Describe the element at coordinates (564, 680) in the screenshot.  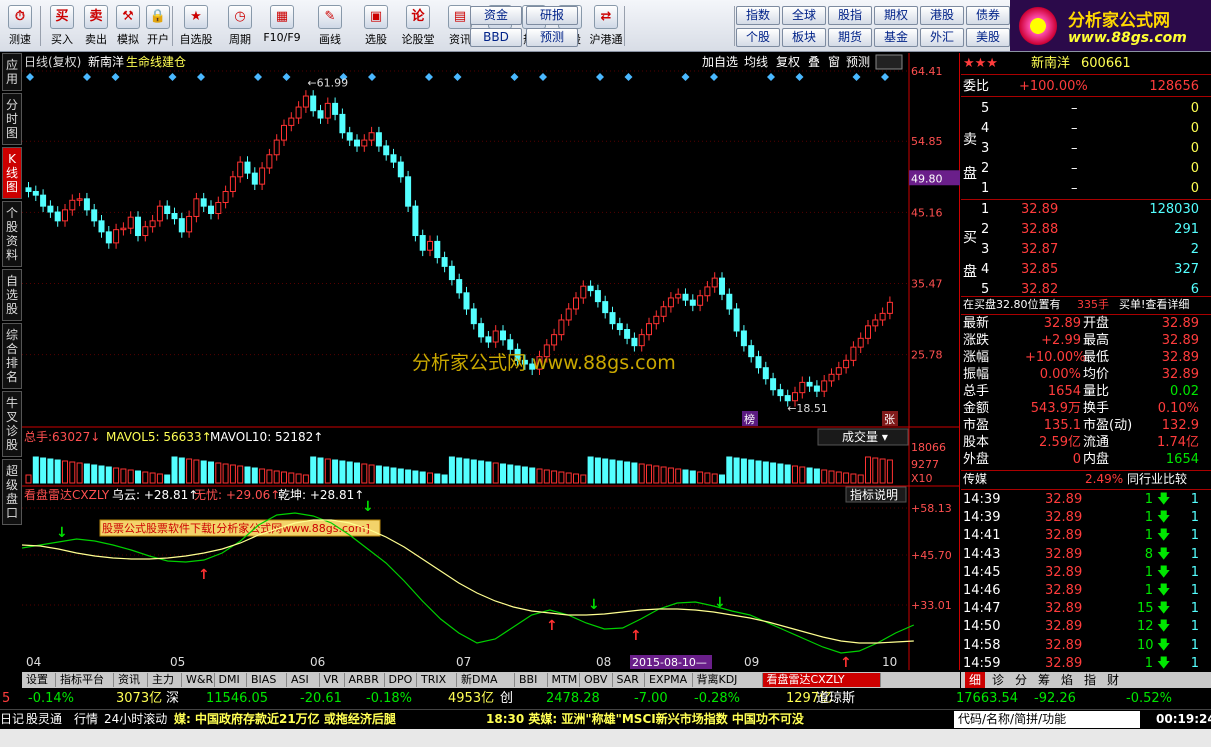
I see `indicator-tab-14: MTM` at that location.